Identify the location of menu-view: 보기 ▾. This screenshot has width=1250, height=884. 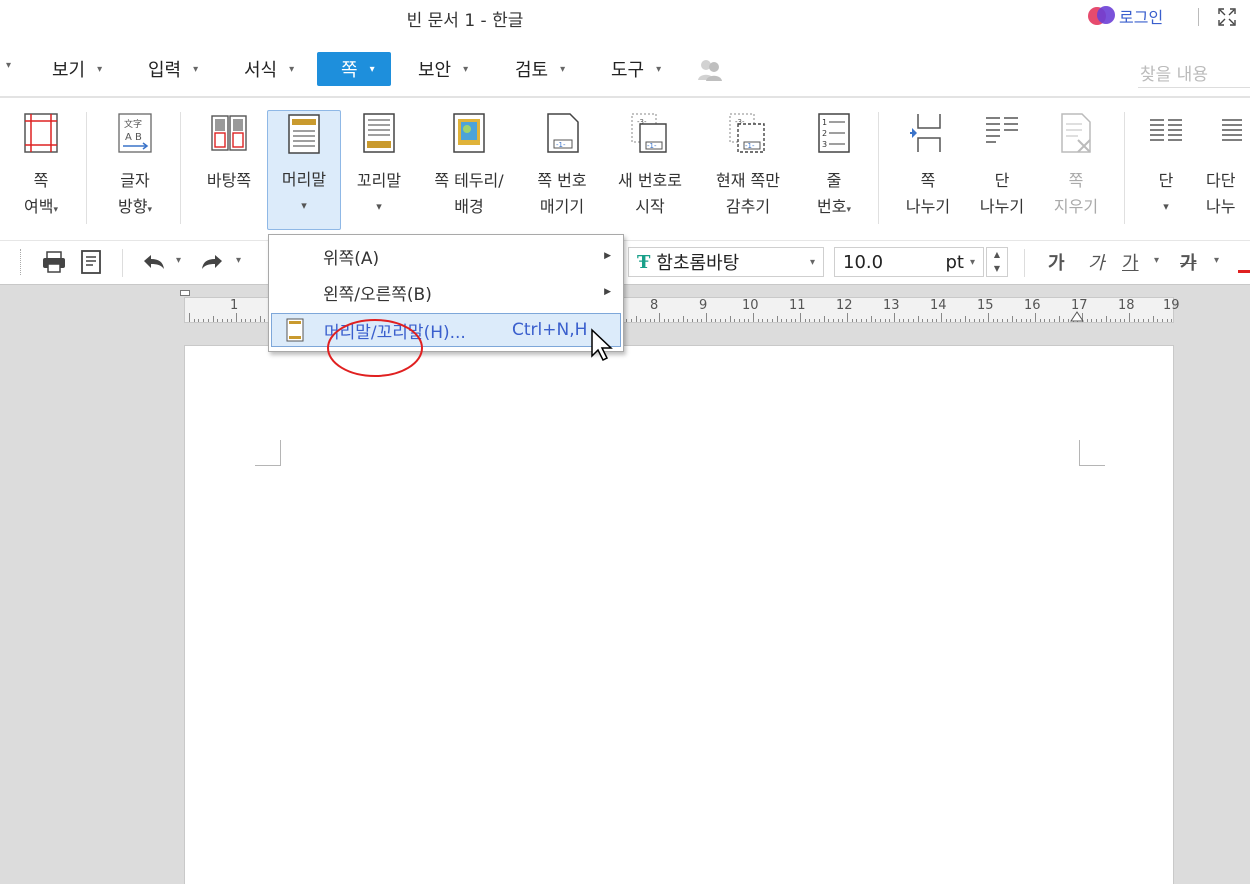
(77, 69).